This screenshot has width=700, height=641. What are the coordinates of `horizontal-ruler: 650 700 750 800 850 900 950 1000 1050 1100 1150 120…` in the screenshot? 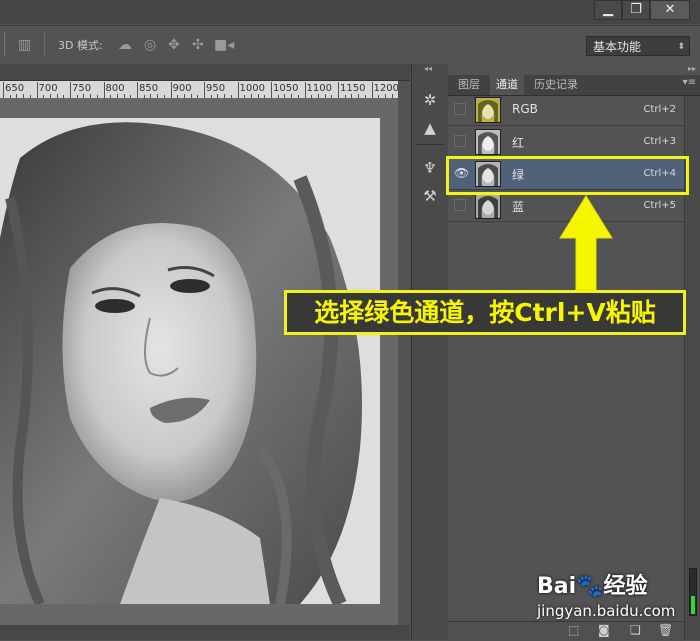 It's located at (199, 90).